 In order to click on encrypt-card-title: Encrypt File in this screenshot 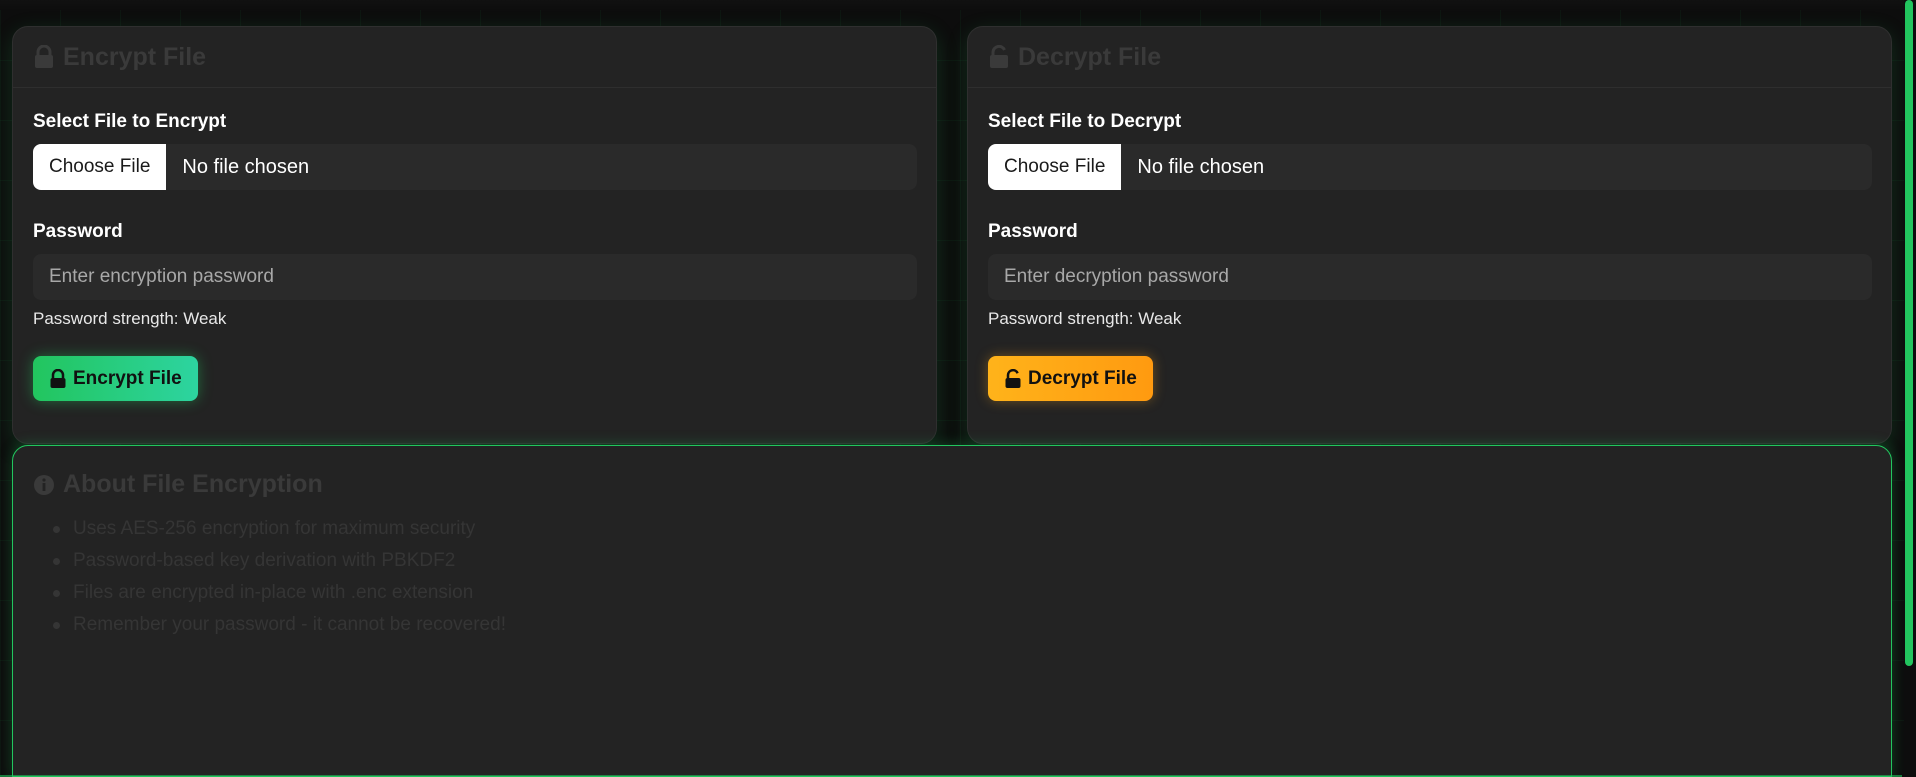, I will do `click(135, 56)`.